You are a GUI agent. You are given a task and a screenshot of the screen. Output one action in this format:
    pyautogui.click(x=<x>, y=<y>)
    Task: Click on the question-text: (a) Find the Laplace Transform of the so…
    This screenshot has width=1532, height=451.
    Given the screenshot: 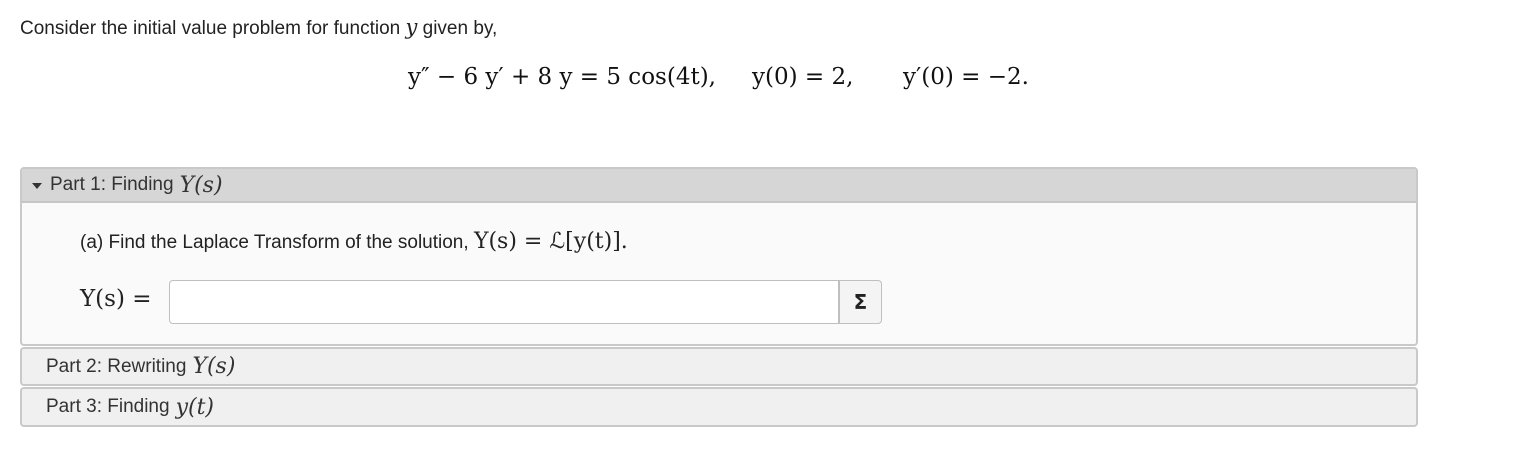 What is the action you would take?
    pyautogui.click(x=277, y=242)
    